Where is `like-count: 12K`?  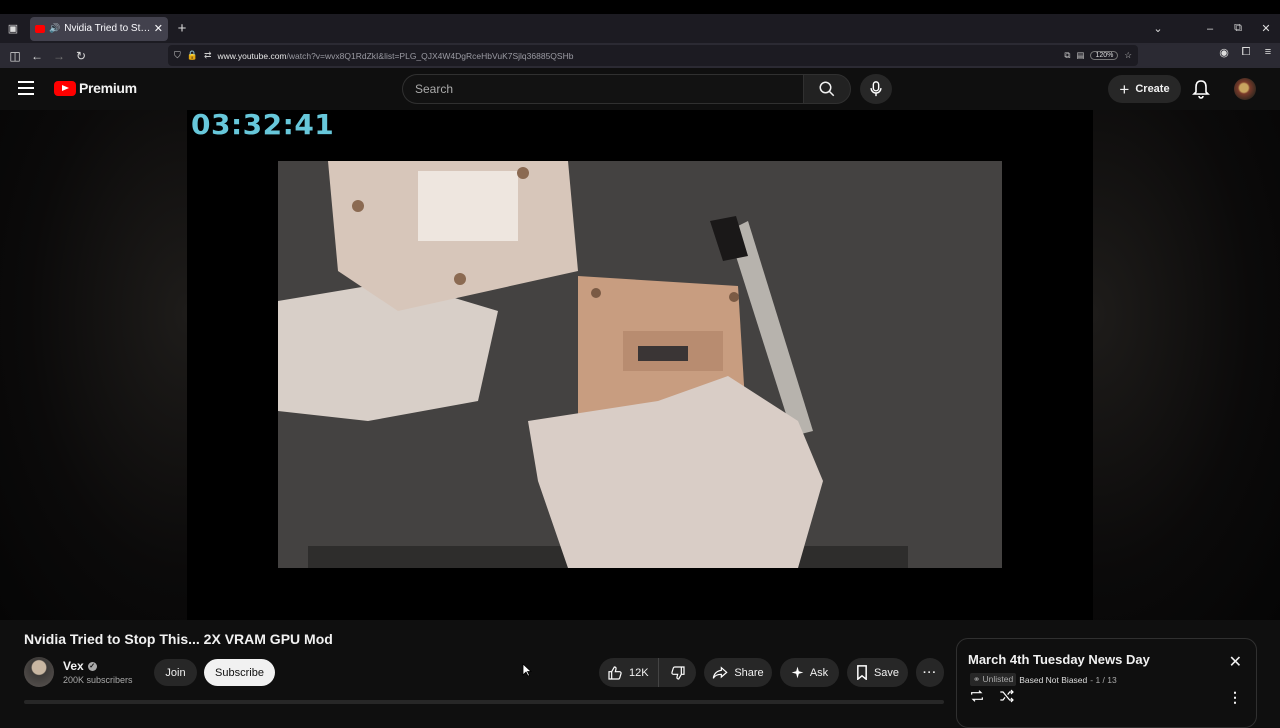 like-count: 12K is located at coordinates (639, 672).